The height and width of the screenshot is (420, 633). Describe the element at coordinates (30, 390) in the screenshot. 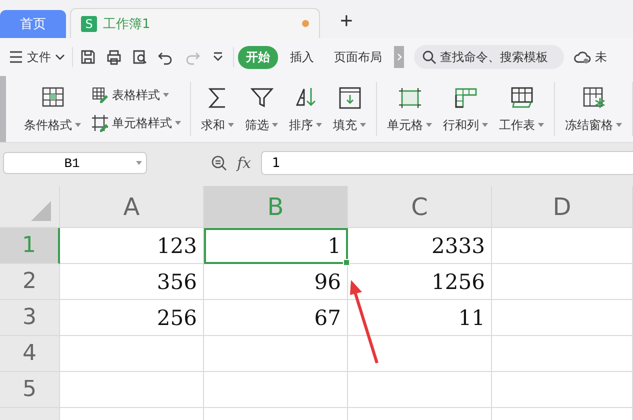

I see `row-header: 5` at that location.